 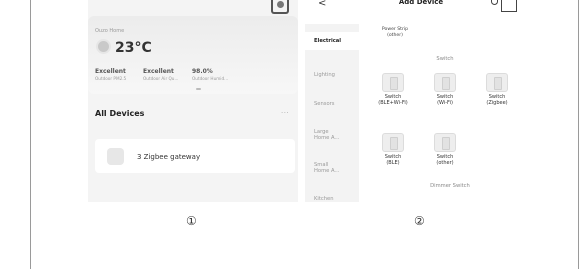 What do you see at coordinates (578, 134) in the screenshot?
I see `right-border-line` at bounding box center [578, 134].